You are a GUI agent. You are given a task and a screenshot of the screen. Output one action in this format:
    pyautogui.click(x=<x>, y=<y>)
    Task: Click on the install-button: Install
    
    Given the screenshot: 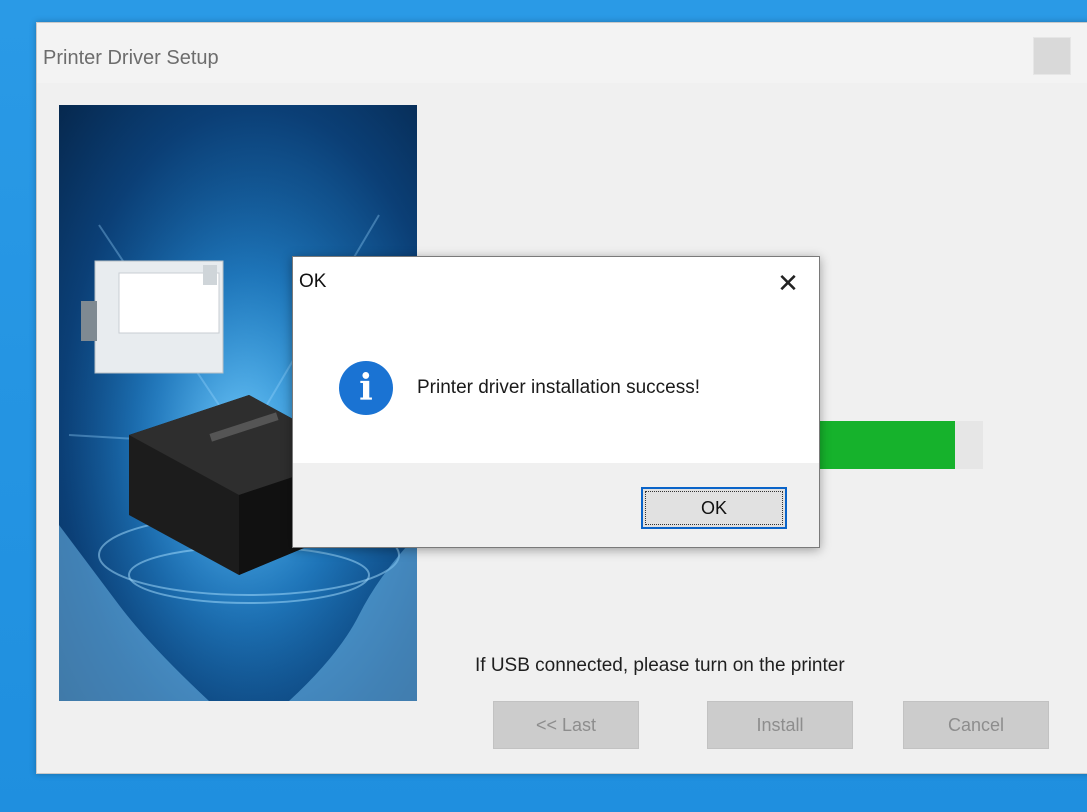 What is the action you would take?
    pyautogui.click(x=780, y=725)
    